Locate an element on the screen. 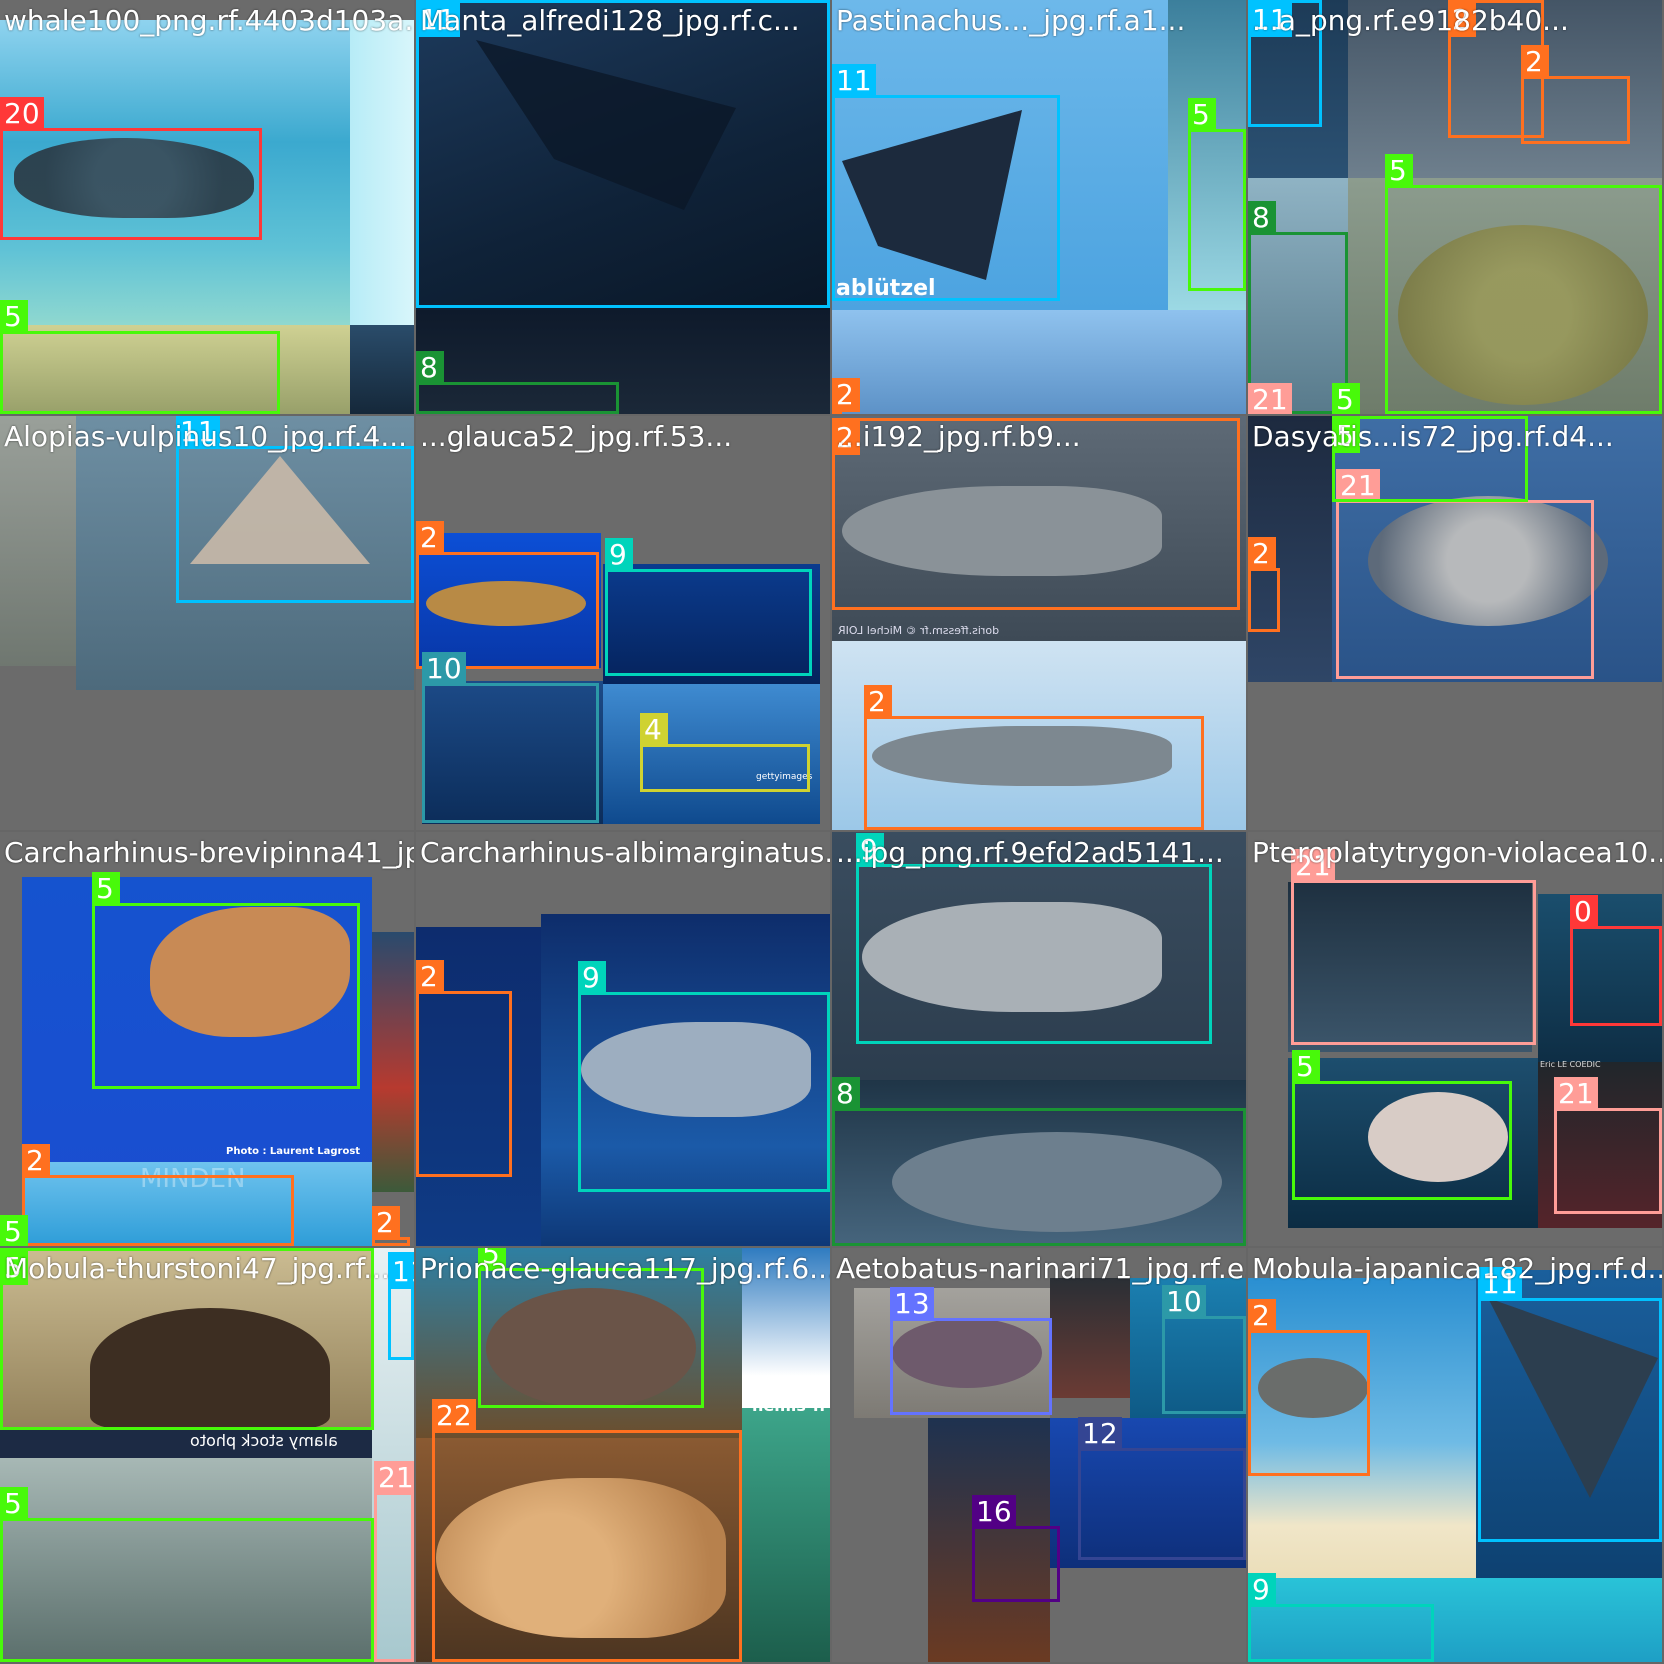 The height and width of the screenshot is (1664, 1664). mosaic-tile: Mobula-japanica182_jpg.rf.d... 2 11 9 is located at coordinates (1455, 1455).